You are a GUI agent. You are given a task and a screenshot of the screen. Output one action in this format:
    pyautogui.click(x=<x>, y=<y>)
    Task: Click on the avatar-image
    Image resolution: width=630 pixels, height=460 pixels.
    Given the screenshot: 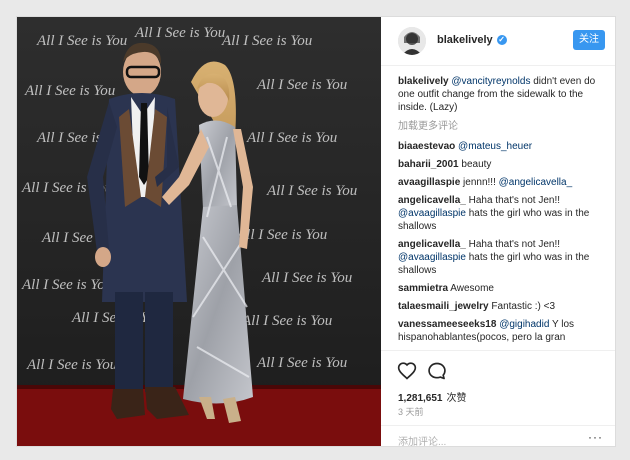 What is the action you would take?
    pyautogui.click(x=412, y=41)
    